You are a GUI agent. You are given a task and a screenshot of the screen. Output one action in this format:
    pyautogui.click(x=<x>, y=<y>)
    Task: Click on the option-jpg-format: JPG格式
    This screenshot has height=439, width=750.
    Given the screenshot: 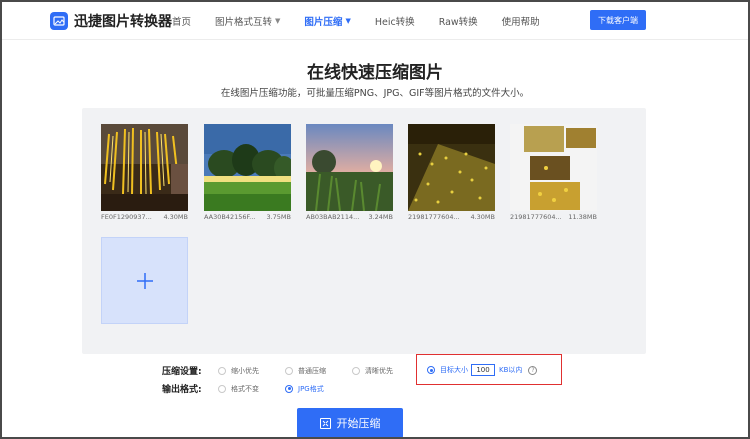 What is the action you would take?
    pyautogui.click(x=304, y=389)
    